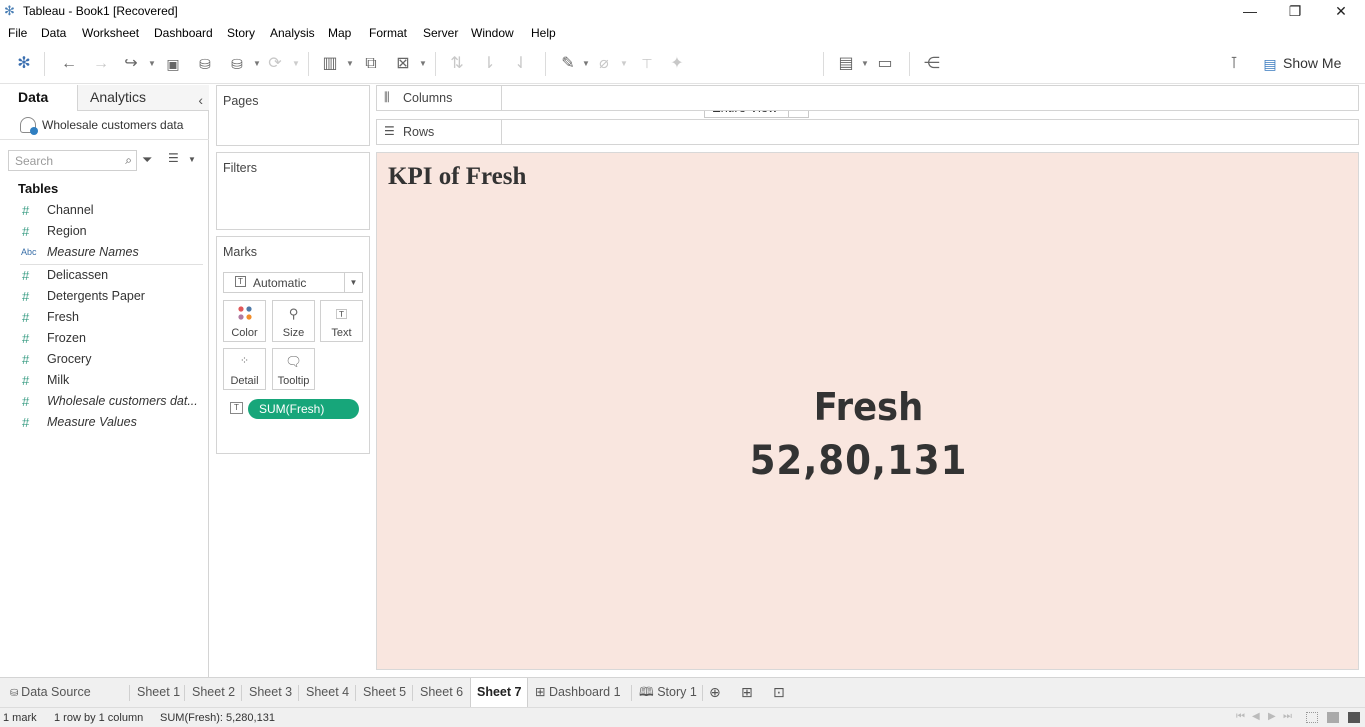 Image resolution: width=1365 pixels, height=727 pixels. Describe the element at coordinates (104, 423) in the screenshot. I see `field-item: # Measure Values` at that location.